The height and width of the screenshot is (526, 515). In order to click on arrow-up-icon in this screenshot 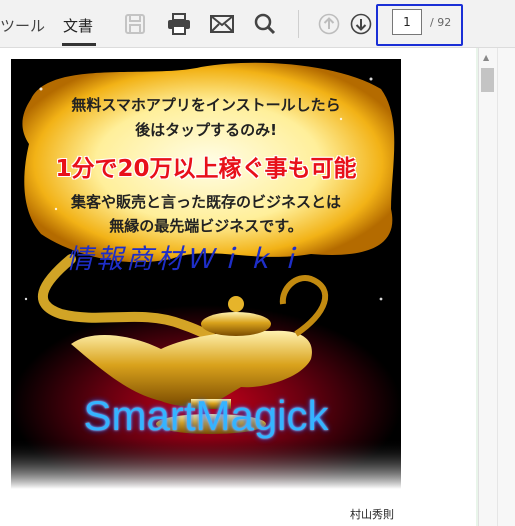, I will do `click(329, 24)`.